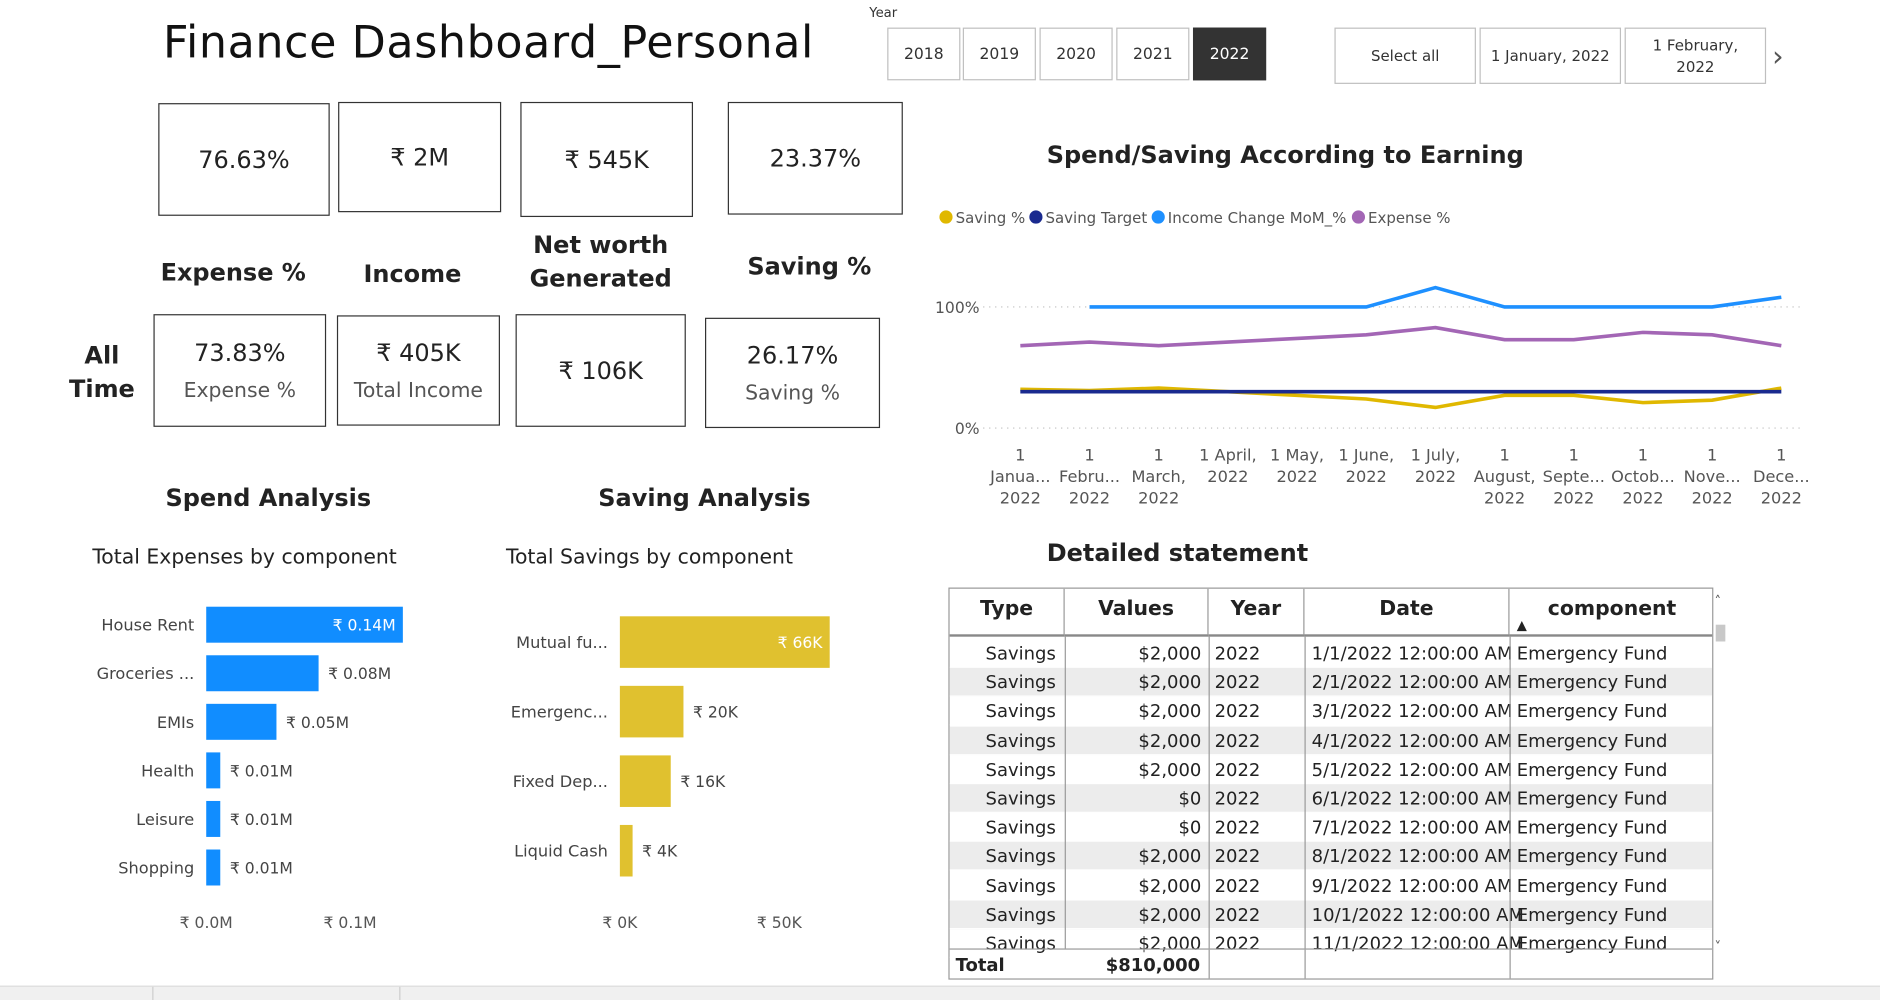 The width and height of the screenshot is (1880, 1000). Describe the element at coordinates (1297, 465) in the screenshot. I see `x-tick-label: 1 May, 2022` at that location.